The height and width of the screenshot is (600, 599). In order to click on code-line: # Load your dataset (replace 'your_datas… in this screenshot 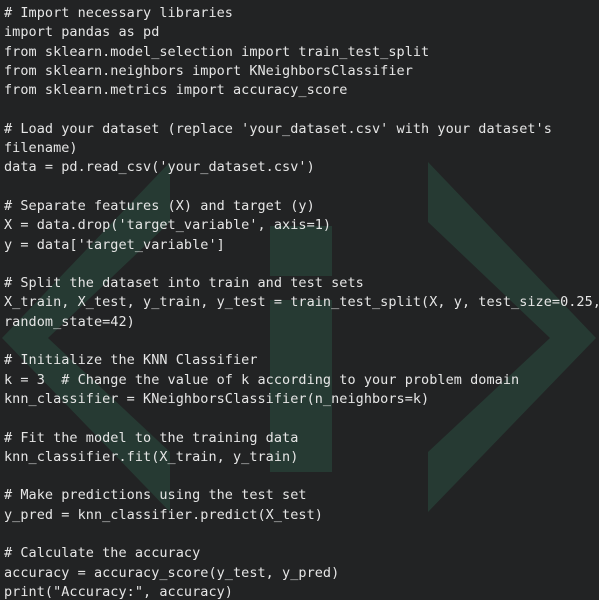, I will do `click(278, 128)`.